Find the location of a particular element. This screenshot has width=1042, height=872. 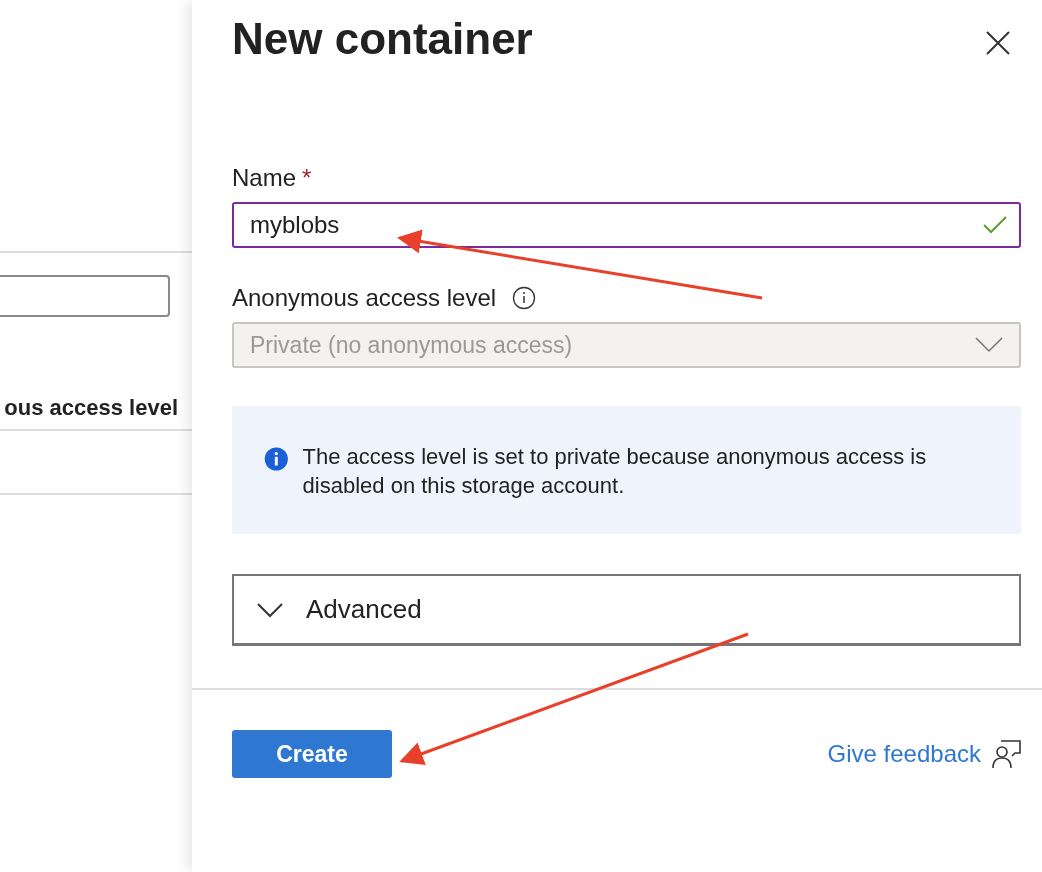

checkmark-icon is located at coordinates (995, 225).